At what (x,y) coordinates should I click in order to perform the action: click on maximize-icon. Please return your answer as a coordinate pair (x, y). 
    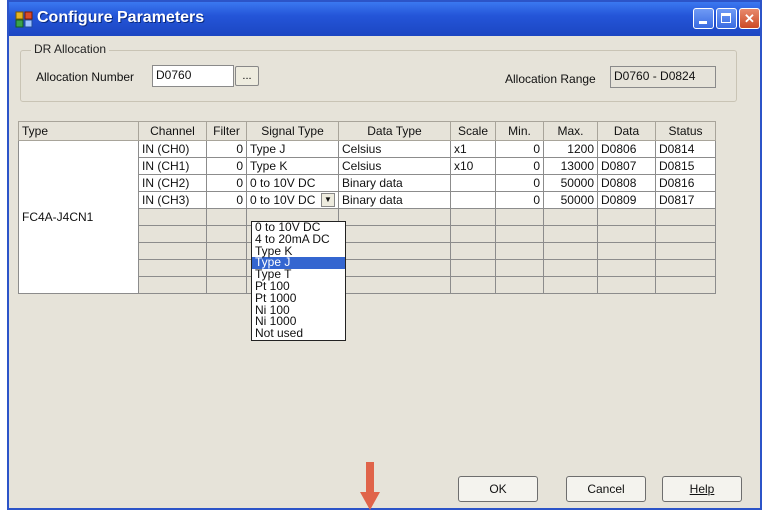
    Looking at the image, I should click on (726, 18).